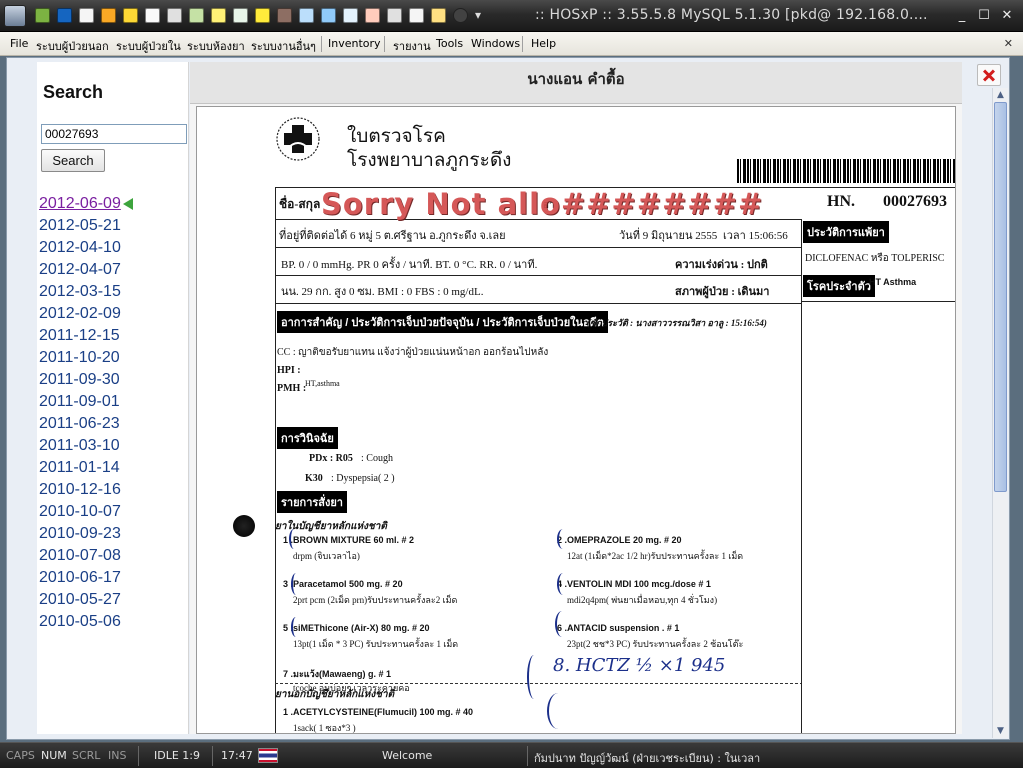 This screenshot has width=1023, height=768. Describe the element at coordinates (80, 204) in the screenshot. I see `visit-date-link: 2012-06-09` at that location.